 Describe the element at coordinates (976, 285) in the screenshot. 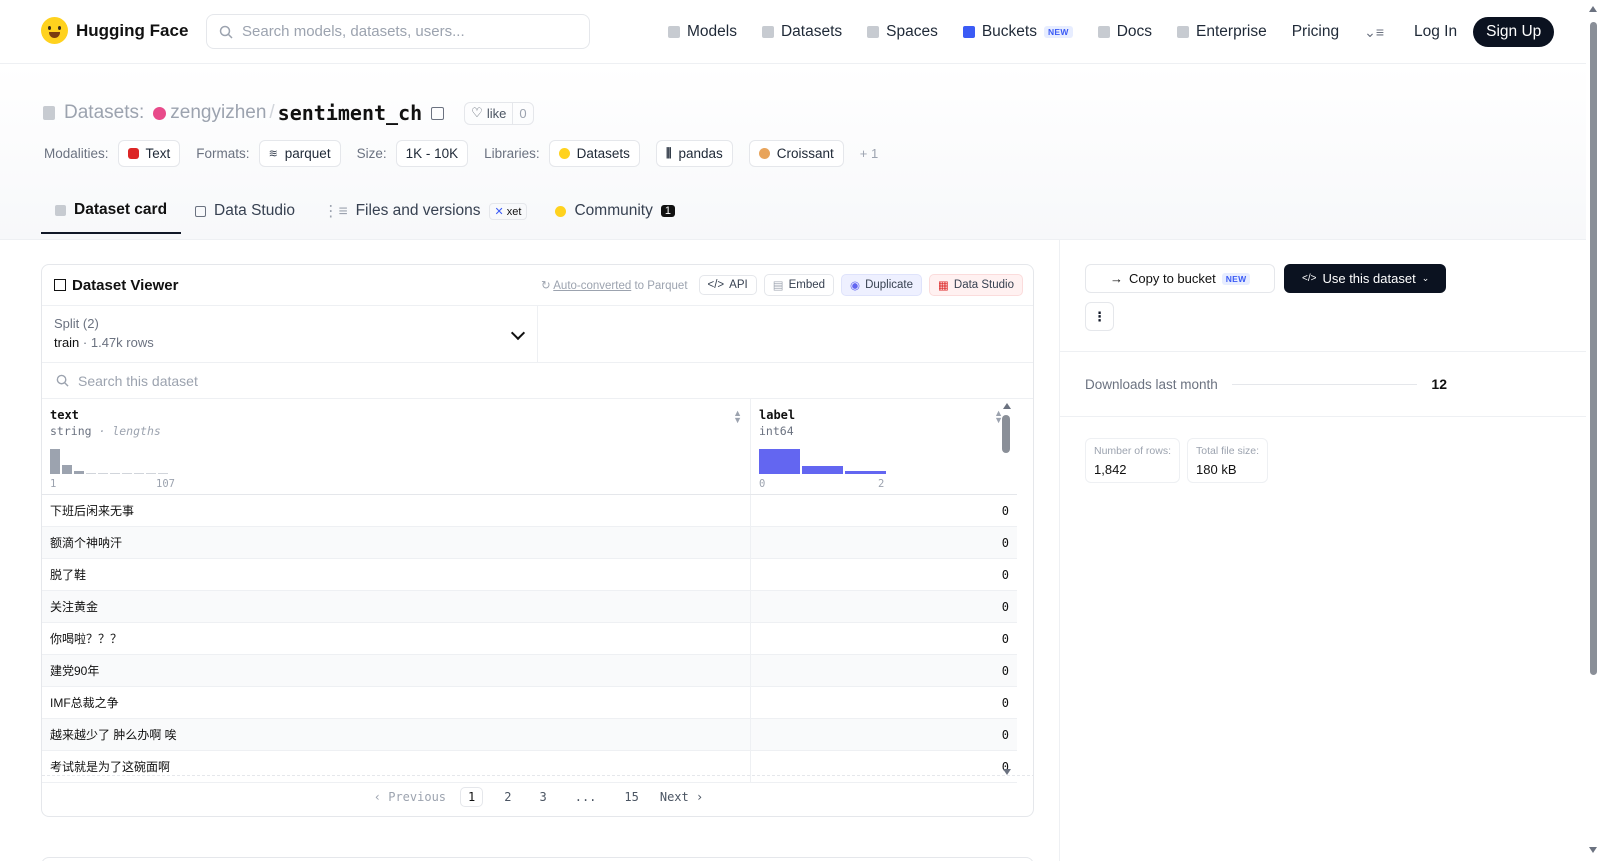

I see `data-studio-button: ▦ Data Studio` at that location.